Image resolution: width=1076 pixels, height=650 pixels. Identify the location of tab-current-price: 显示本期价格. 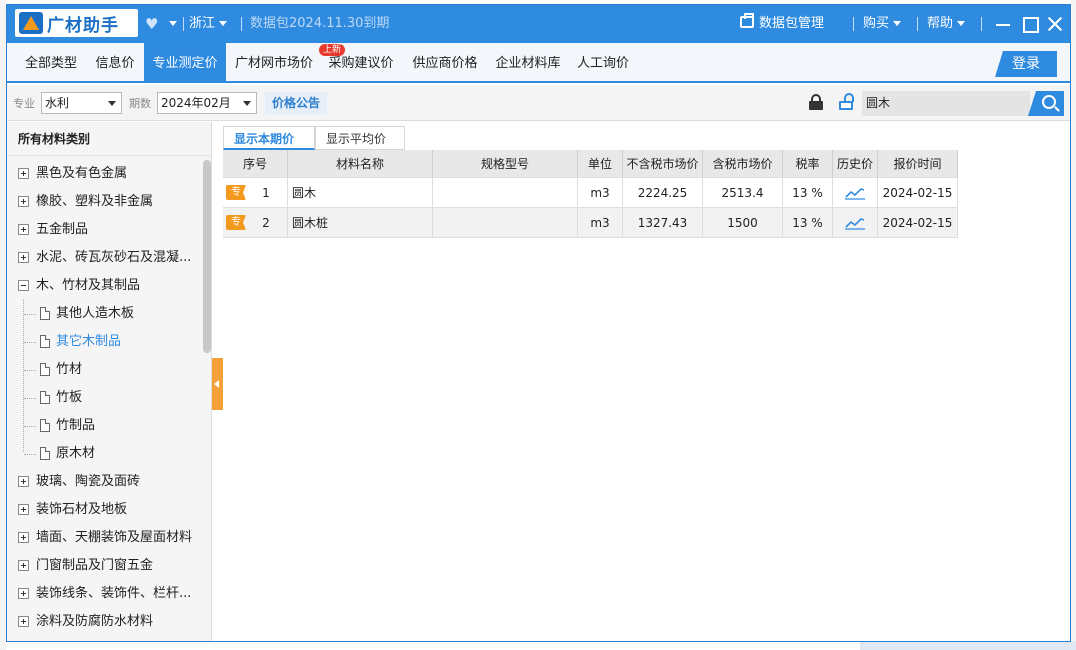
(269, 148).